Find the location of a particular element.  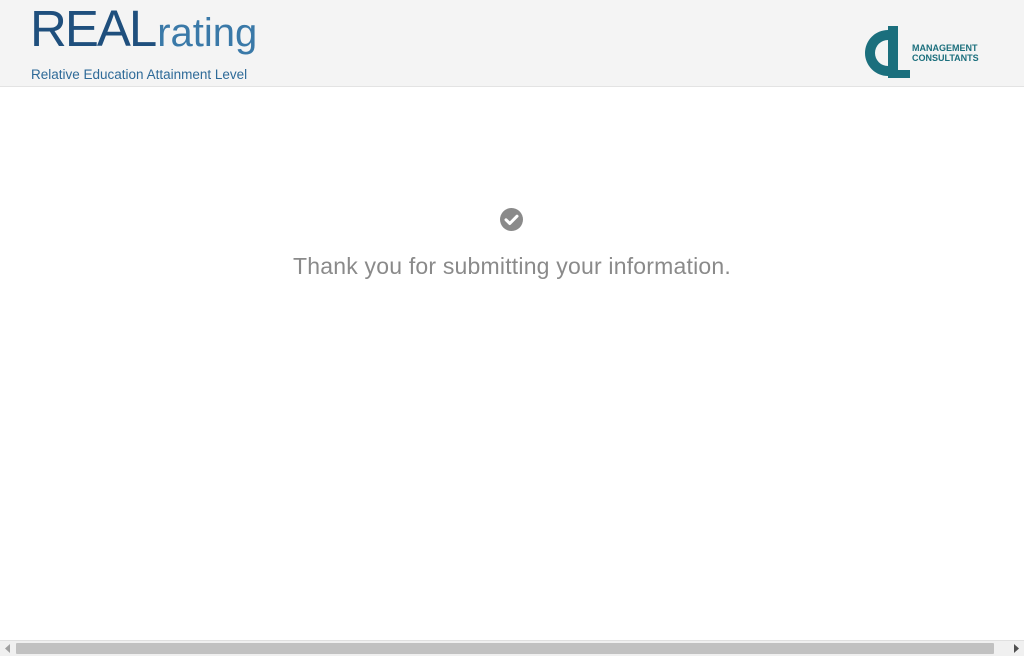

cl-logo-text: MANAGEMENT CONSULTANTS is located at coordinates (945, 53).